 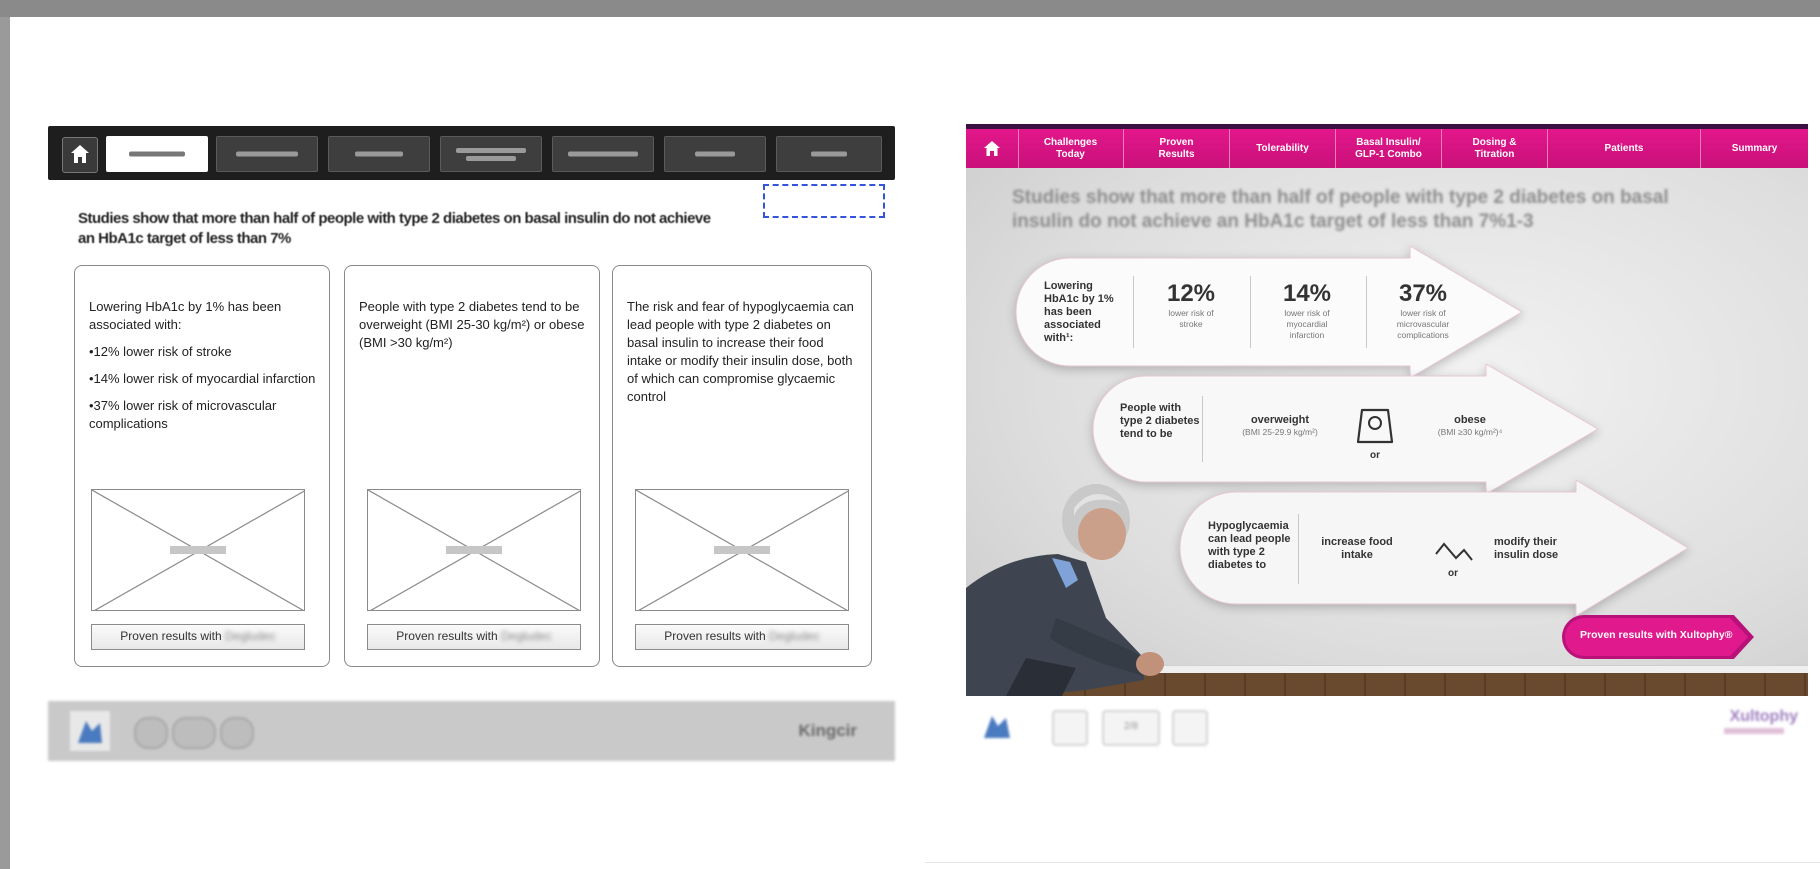 What do you see at coordinates (1280, 420) in the screenshot?
I see `overweight-title: overweight` at bounding box center [1280, 420].